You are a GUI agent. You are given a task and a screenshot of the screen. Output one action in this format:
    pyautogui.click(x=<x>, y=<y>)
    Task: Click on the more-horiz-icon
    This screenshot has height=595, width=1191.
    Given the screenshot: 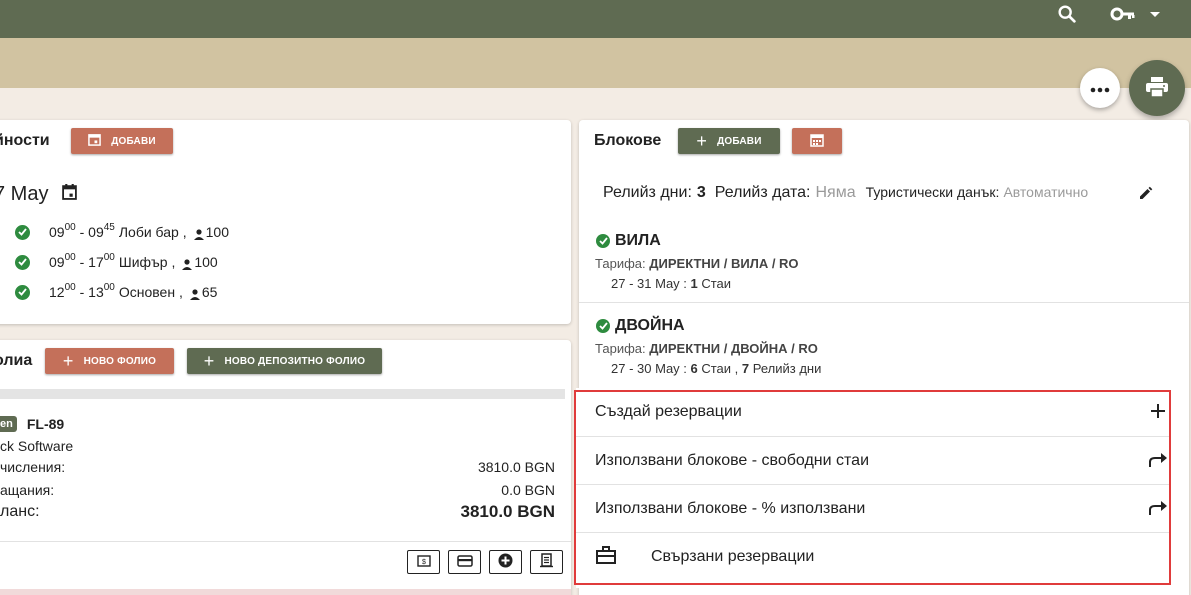 What is the action you would take?
    pyautogui.click(x=1100, y=88)
    